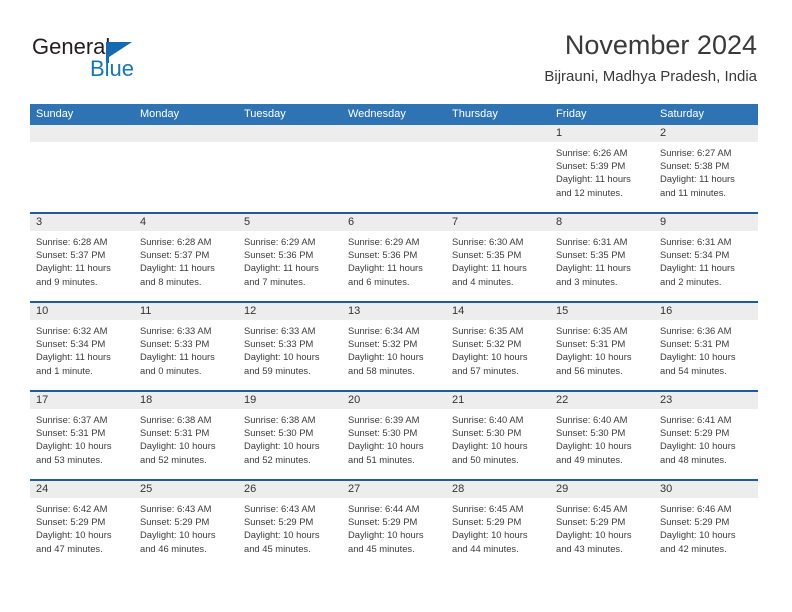 Image resolution: width=792 pixels, height=612 pixels. What do you see at coordinates (186, 400) in the screenshot?
I see `day-number: 18` at bounding box center [186, 400].